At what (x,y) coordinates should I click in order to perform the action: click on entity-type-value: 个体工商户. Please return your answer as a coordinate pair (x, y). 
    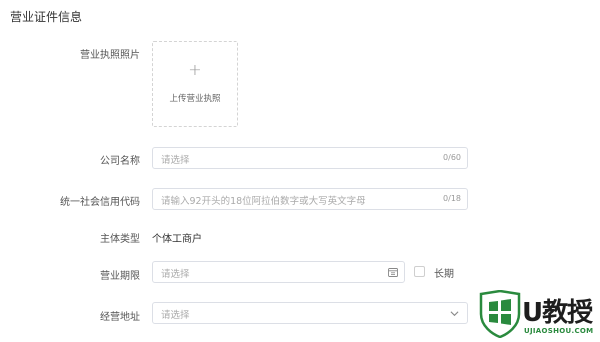
    Looking at the image, I should click on (177, 239).